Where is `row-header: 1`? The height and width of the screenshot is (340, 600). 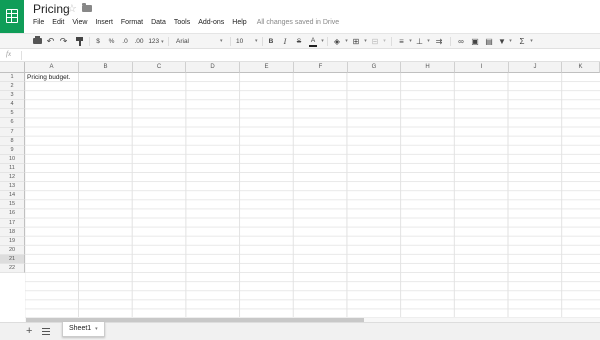 row-header: 1 is located at coordinates (12, 78).